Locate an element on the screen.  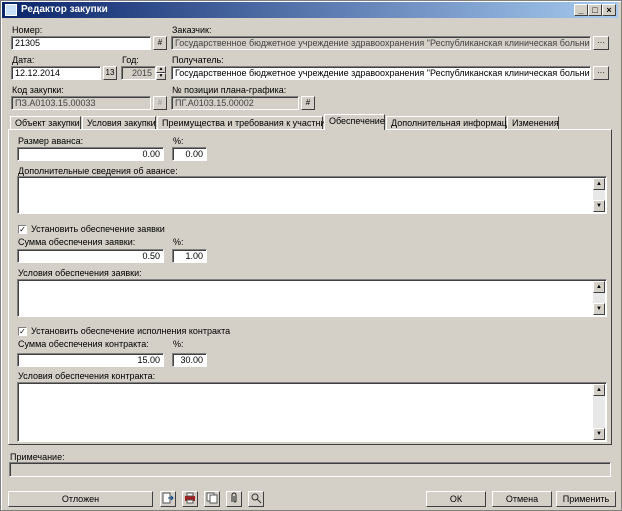
advance-pct-label: %: is located at coordinates (178, 141).